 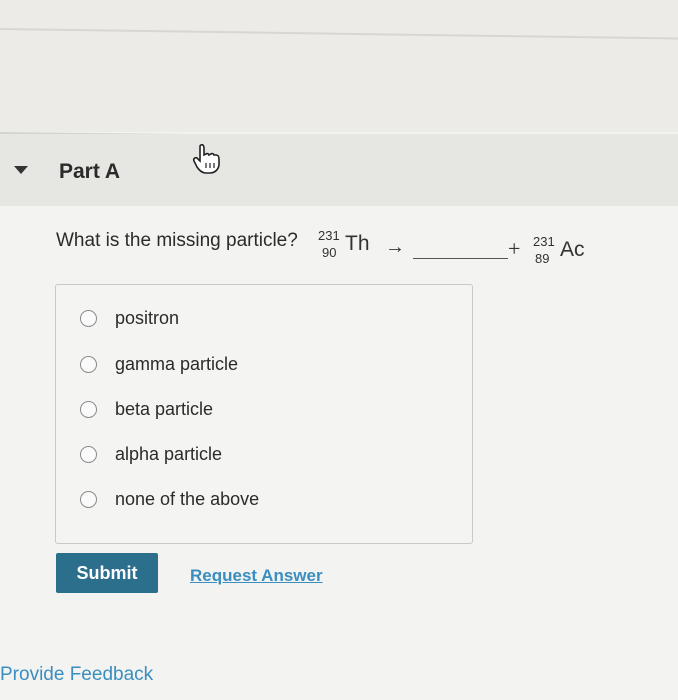 I want to click on product-mass-number: 231, so click(x=544, y=241).